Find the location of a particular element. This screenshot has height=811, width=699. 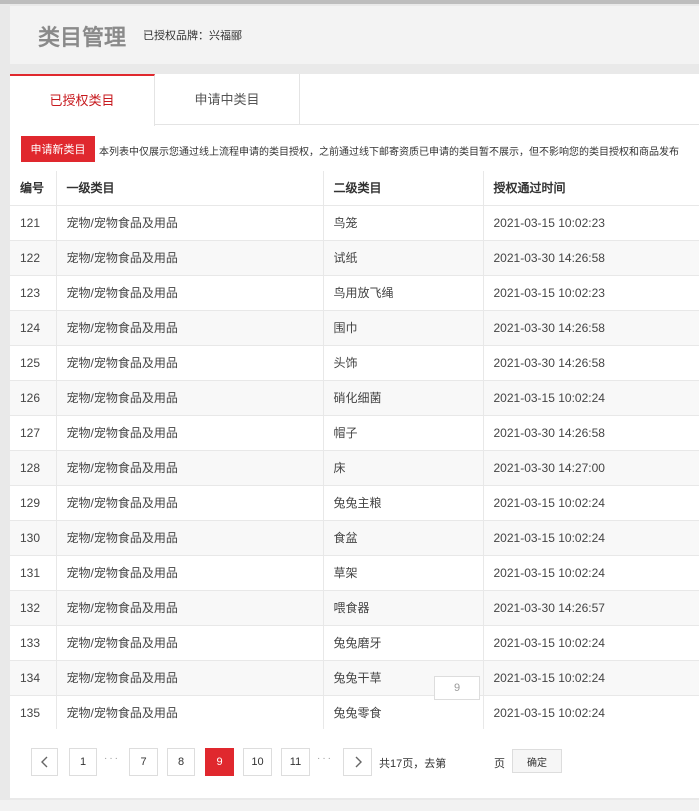

chevron-left-icon is located at coordinates (44, 762).